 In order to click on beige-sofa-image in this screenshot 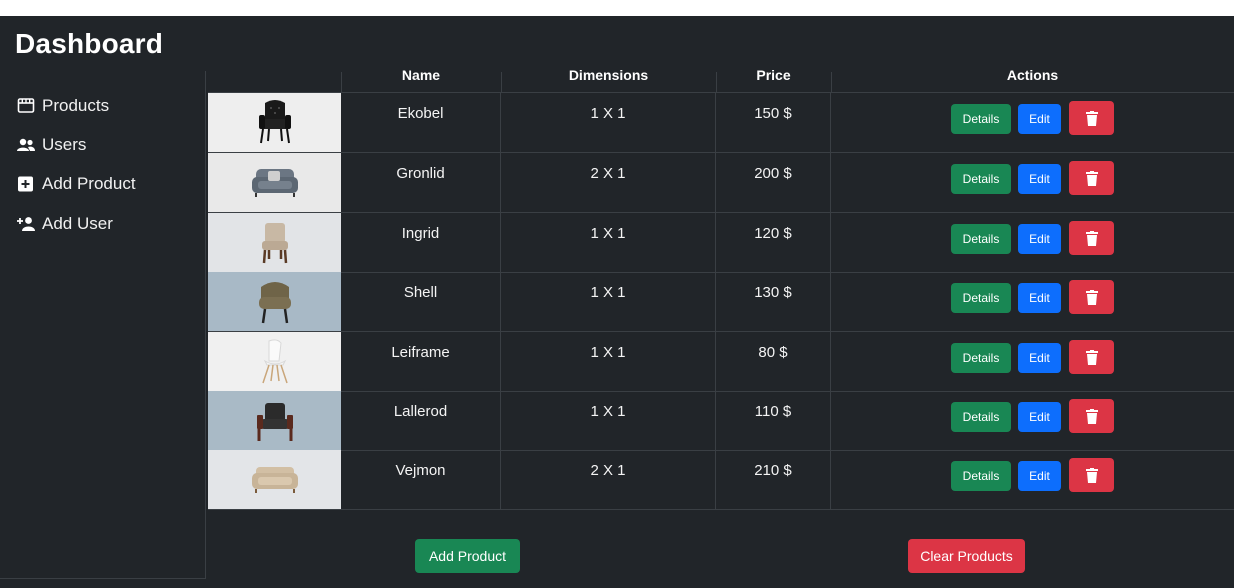, I will do `click(274, 479)`.